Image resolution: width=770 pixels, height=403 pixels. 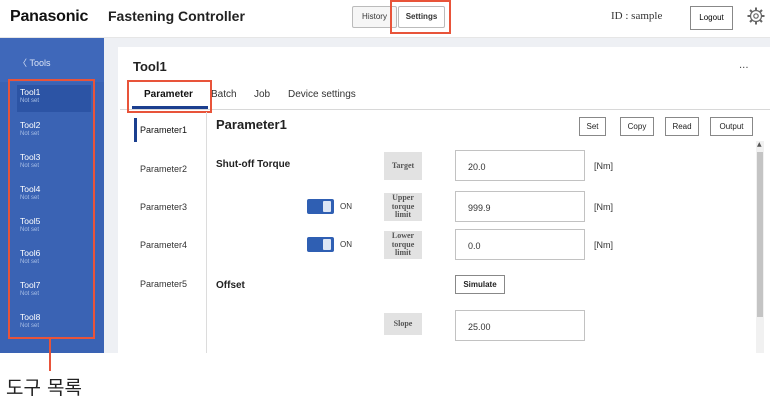 What do you see at coordinates (520, 165) in the screenshot?
I see `target-input: 20.0` at bounding box center [520, 165].